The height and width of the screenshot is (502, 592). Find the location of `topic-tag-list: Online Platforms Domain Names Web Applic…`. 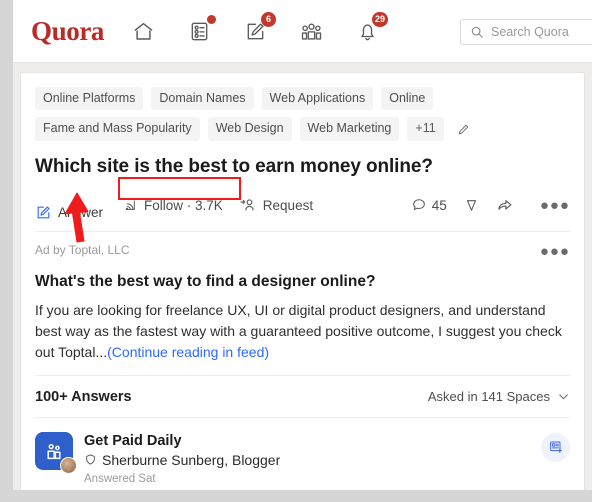

topic-tag-list: Online Platforms Domain Names Web Applic… is located at coordinates (302, 107).